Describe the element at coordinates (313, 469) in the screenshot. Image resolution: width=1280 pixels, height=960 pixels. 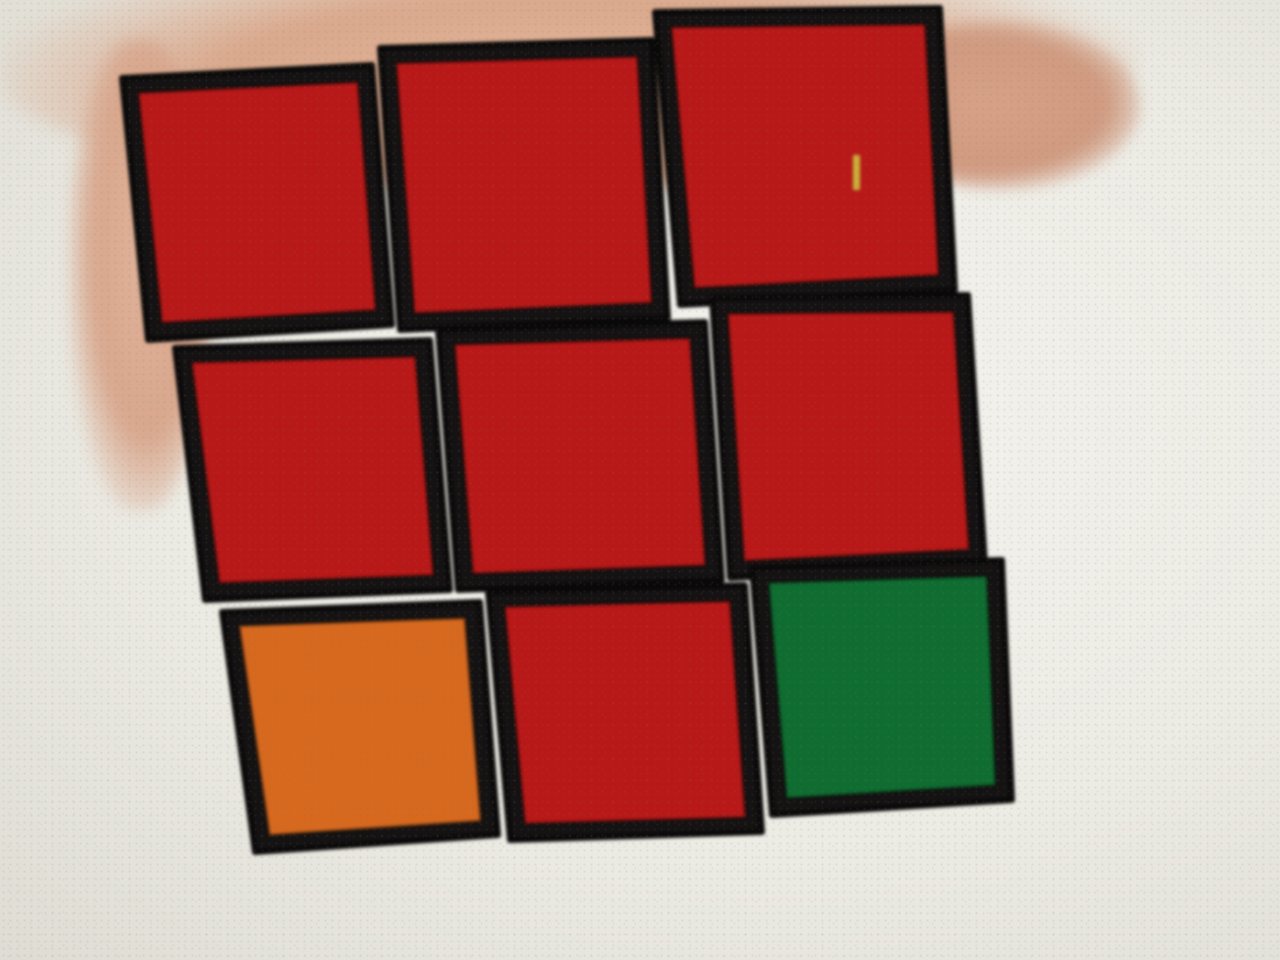
I see `sticker-r2-c1-red` at that location.